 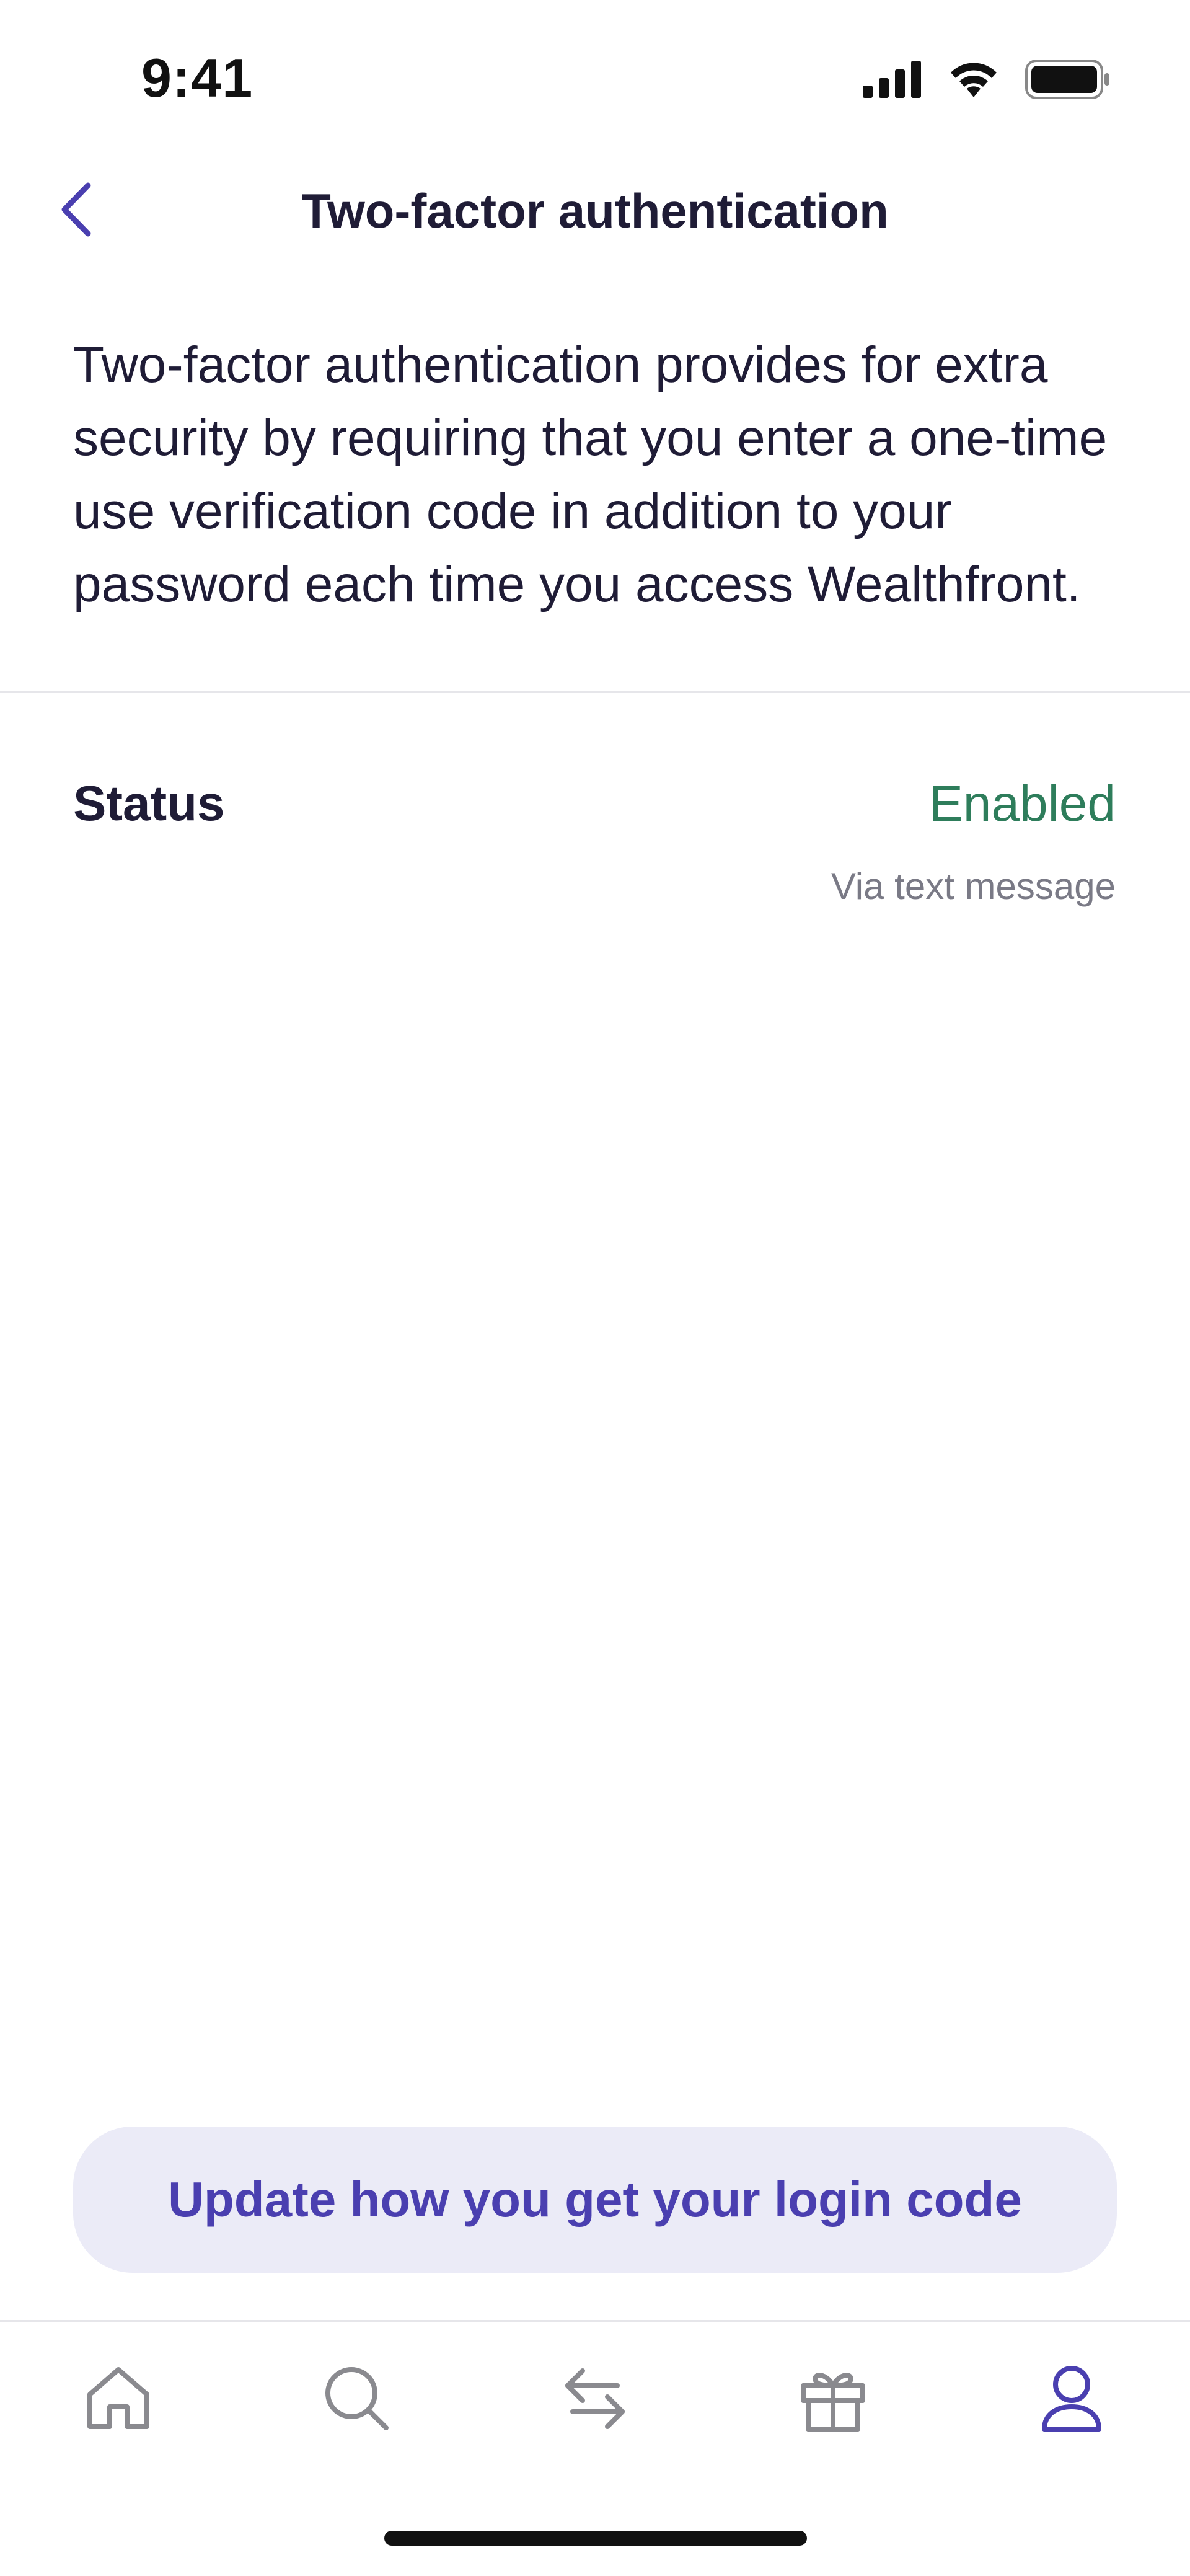 I want to click on nav-item-transfer, so click(x=595, y=2399).